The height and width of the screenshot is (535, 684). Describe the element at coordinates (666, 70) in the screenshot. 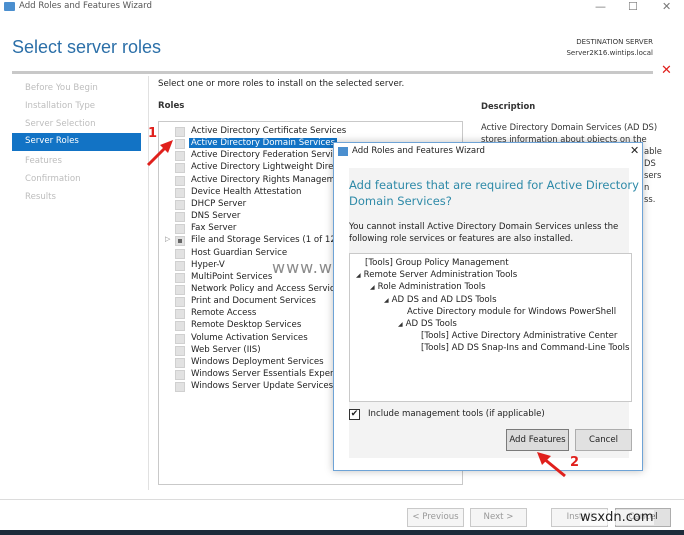

I see `error-icon: ✕` at that location.